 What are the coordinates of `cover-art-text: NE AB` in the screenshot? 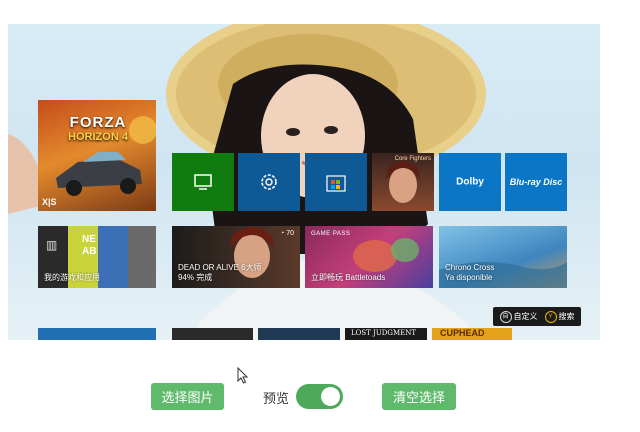 It's located at (89, 245).